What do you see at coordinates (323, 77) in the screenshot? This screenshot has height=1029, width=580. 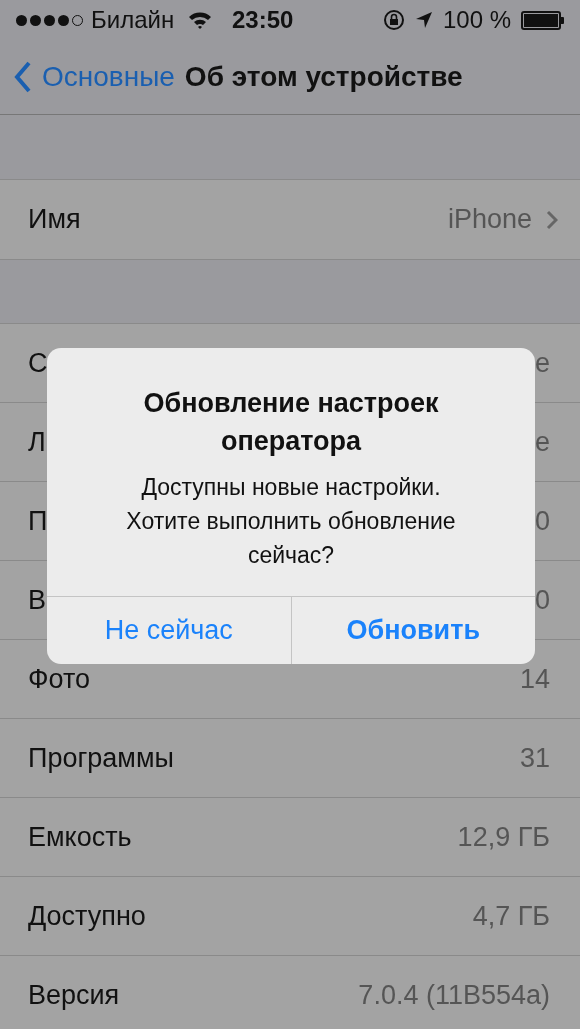 I see `nav-title: Об этом устройстве` at bounding box center [323, 77].